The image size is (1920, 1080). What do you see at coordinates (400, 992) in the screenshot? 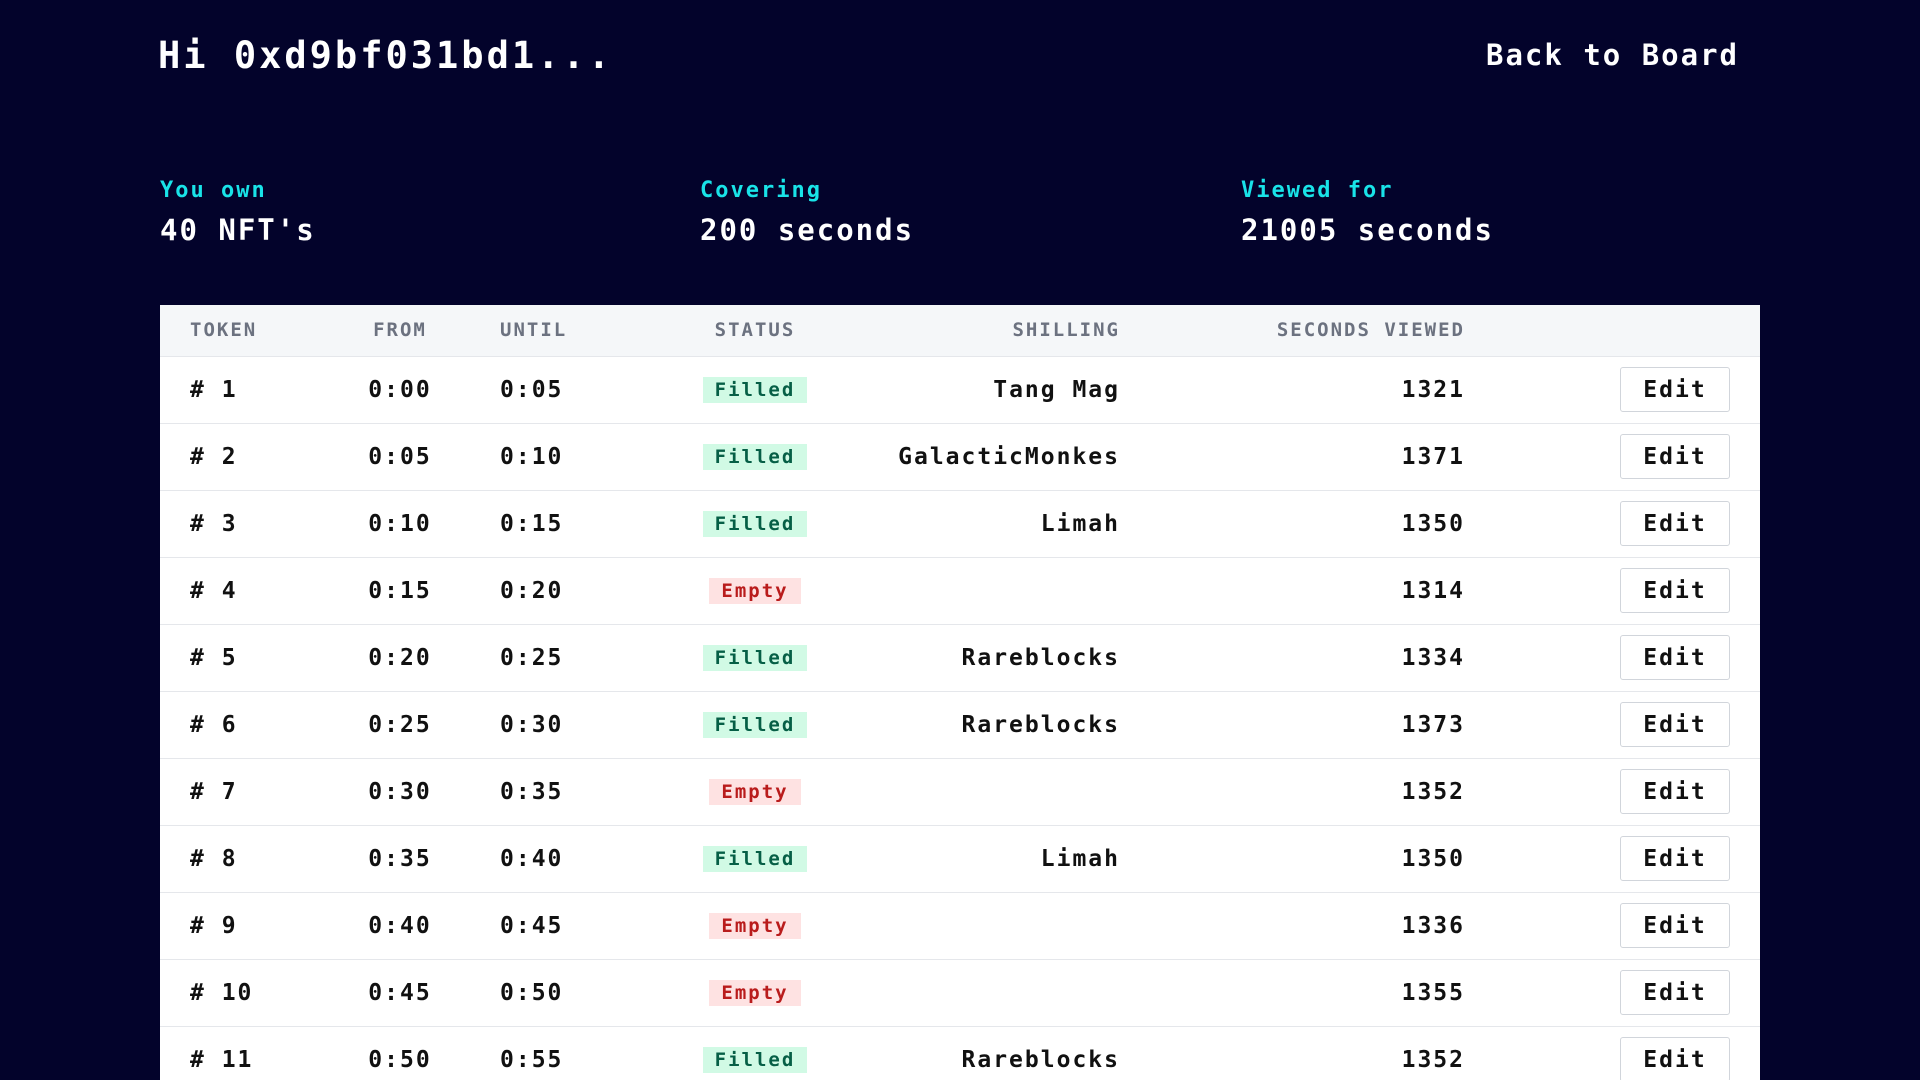
I see `from-cell: 0:45` at bounding box center [400, 992].